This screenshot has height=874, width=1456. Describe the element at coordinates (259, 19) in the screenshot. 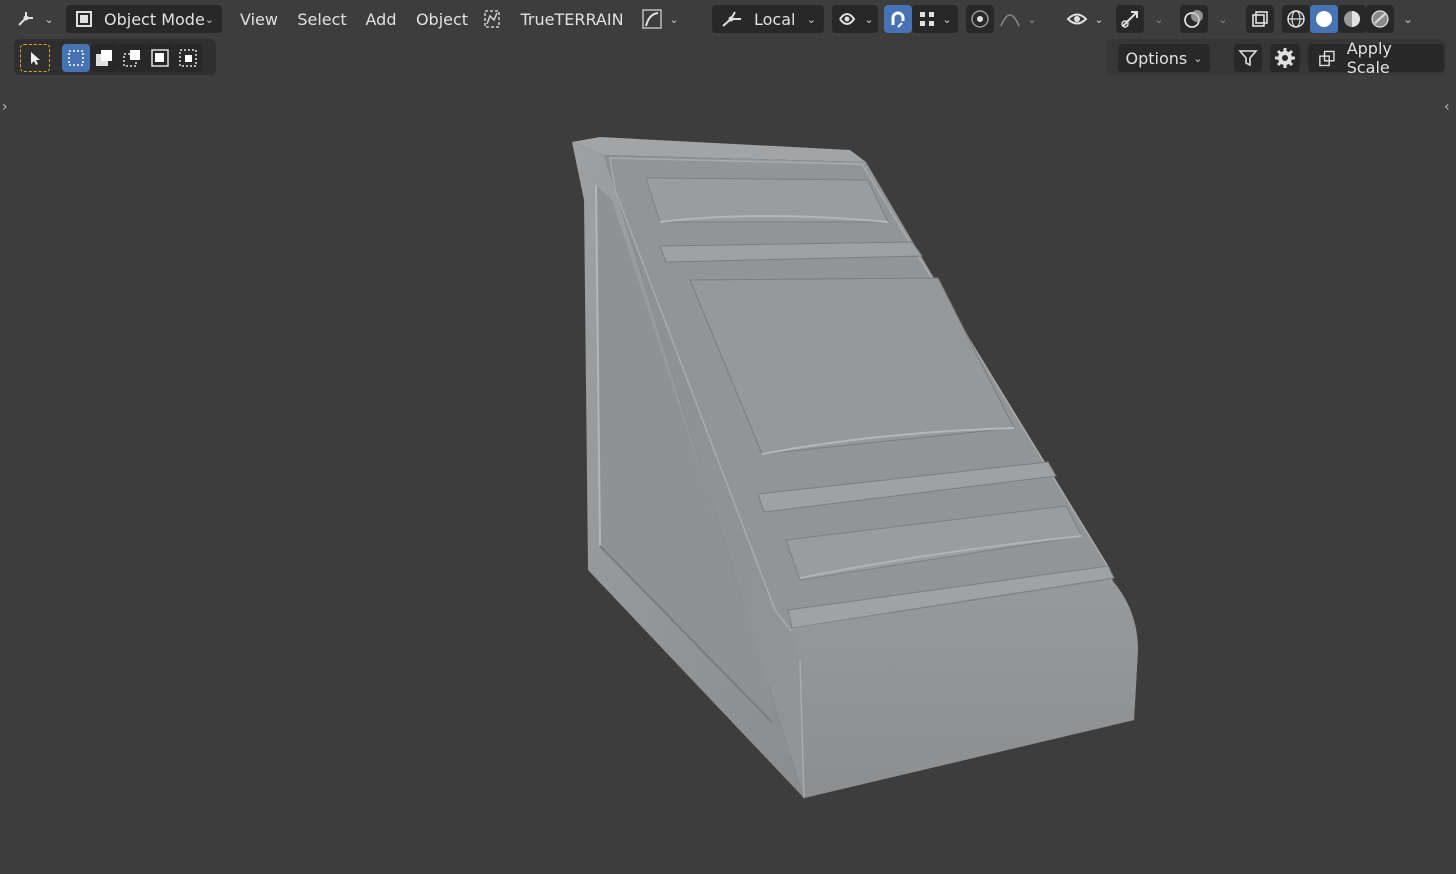

I see `menu-view: View` at that location.